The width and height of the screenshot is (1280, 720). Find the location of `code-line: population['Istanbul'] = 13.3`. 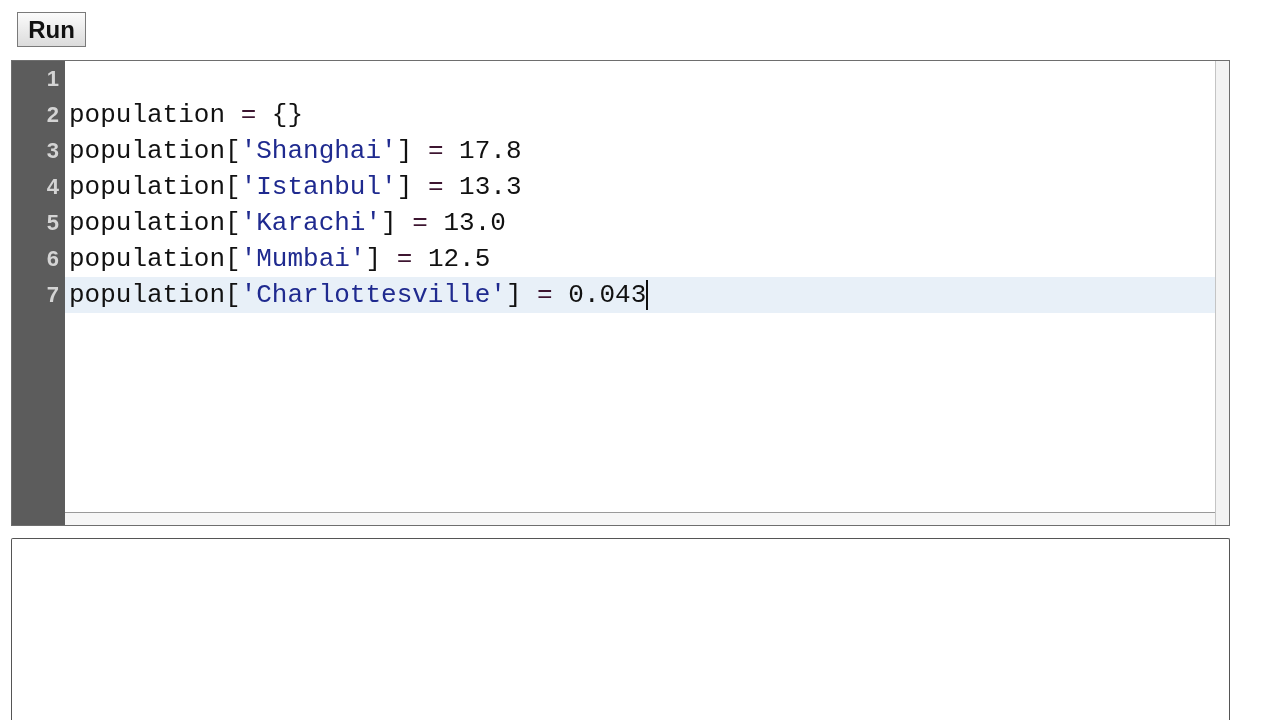

code-line: population['Istanbul'] = 13.3 is located at coordinates (295, 187).